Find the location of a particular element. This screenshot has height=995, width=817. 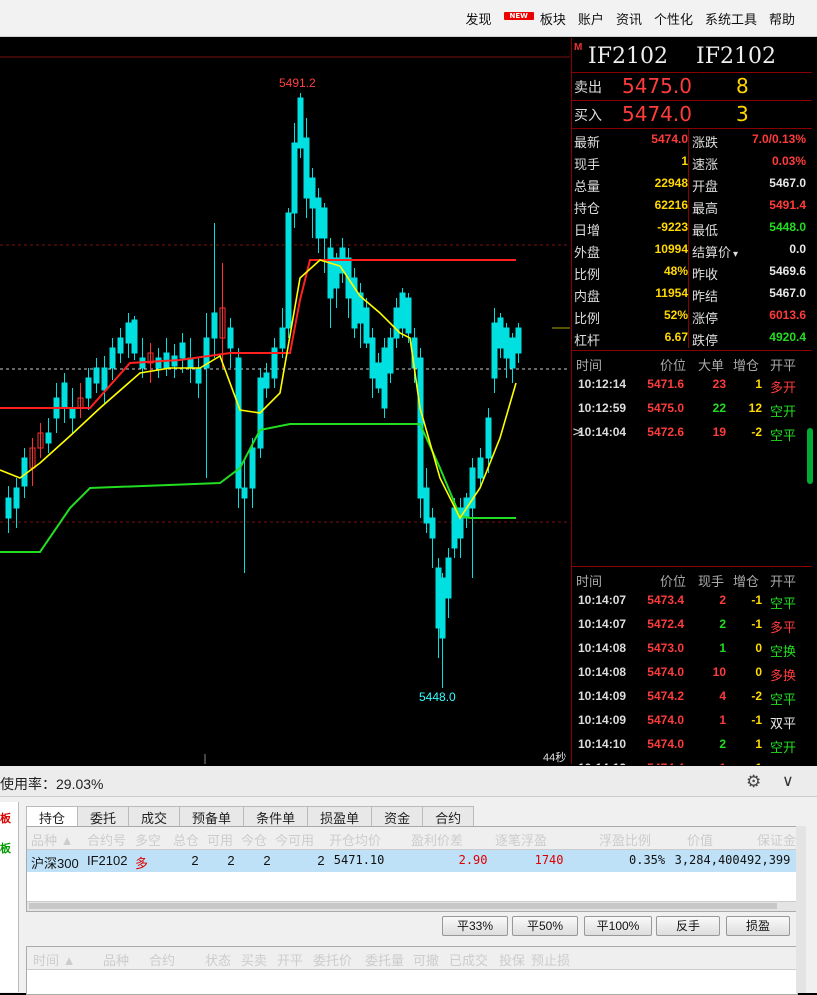

column-header: 浮盈比例 is located at coordinates (625, 839).